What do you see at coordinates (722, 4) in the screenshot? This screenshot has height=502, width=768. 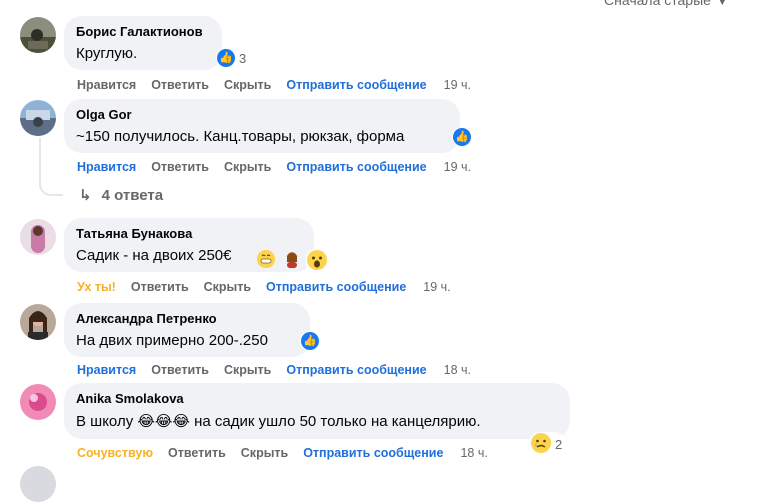 I see `chevron-down-icon: ▼` at bounding box center [722, 4].